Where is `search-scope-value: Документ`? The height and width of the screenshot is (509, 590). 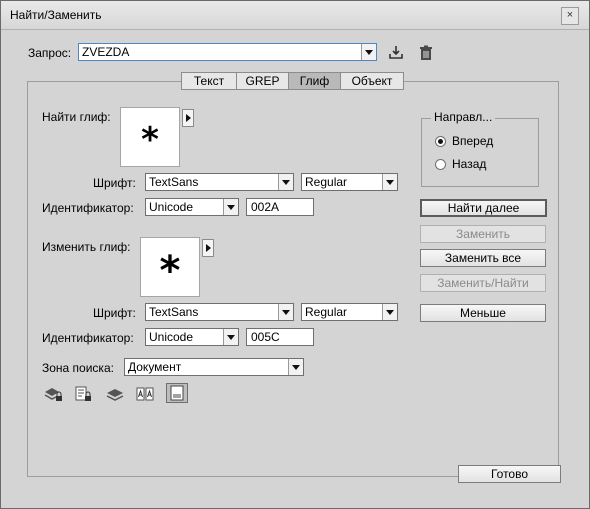 search-scope-value: Документ is located at coordinates (155, 367).